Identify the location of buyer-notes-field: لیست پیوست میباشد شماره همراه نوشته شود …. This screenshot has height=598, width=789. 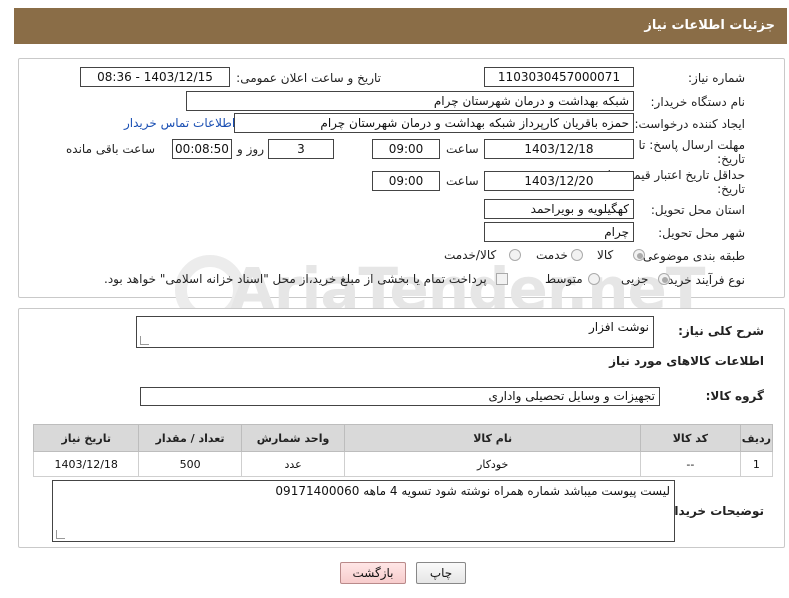
(363, 511).